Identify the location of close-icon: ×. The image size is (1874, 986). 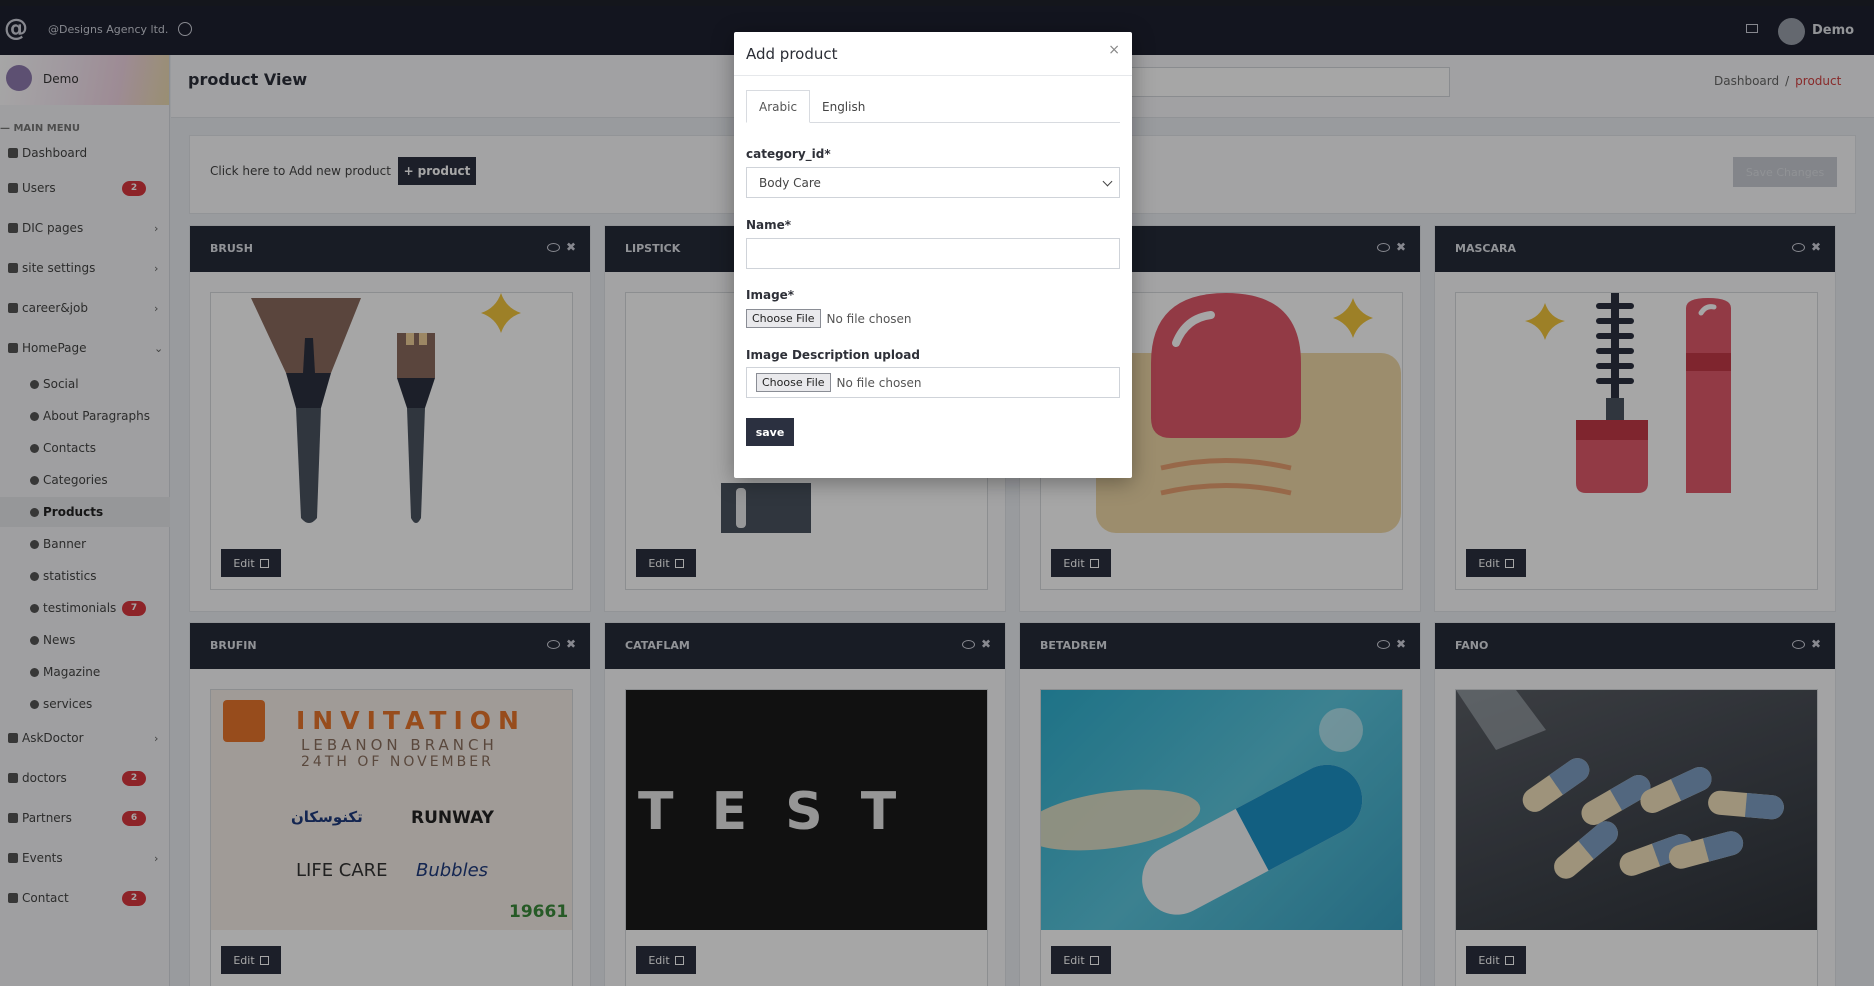
(1114, 50).